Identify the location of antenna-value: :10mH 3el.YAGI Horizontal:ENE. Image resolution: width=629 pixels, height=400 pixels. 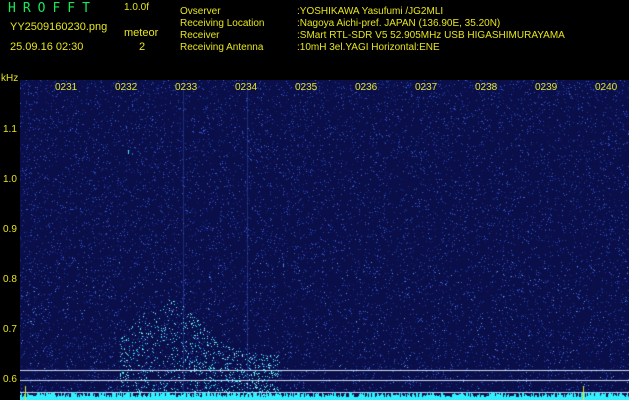
(368, 47).